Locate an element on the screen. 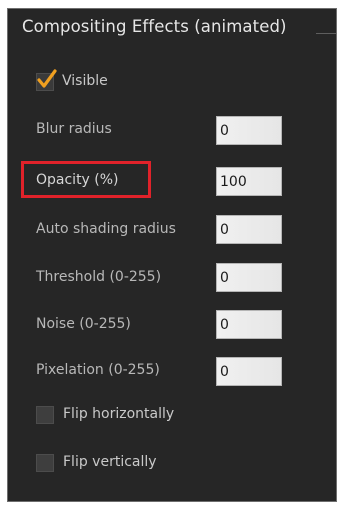  opacity-input is located at coordinates (249, 181).